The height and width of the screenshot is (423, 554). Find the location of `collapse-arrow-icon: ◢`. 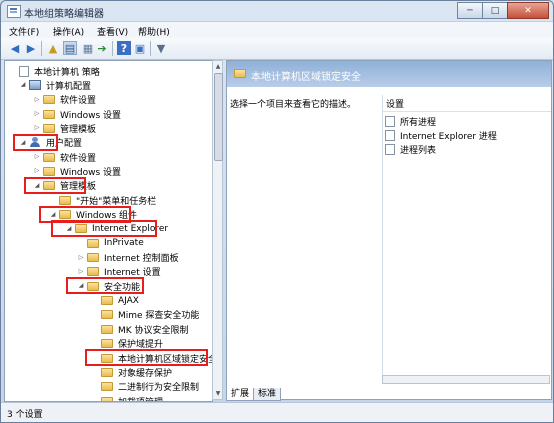

collapse-arrow-icon: ◢ is located at coordinates (23, 85).